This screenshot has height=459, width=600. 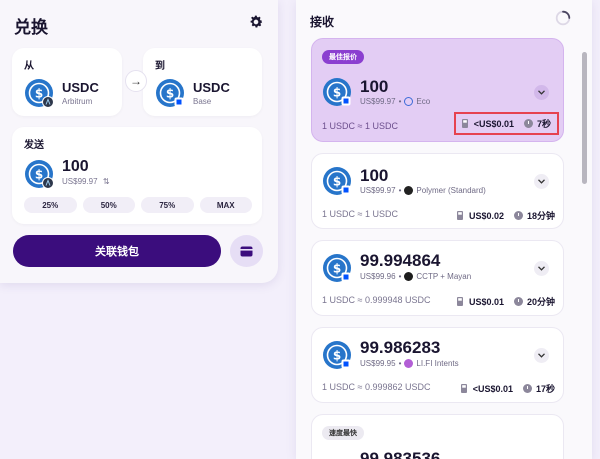 What do you see at coordinates (160, 66) in the screenshot?
I see `to-label: 到` at bounding box center [160, 66].